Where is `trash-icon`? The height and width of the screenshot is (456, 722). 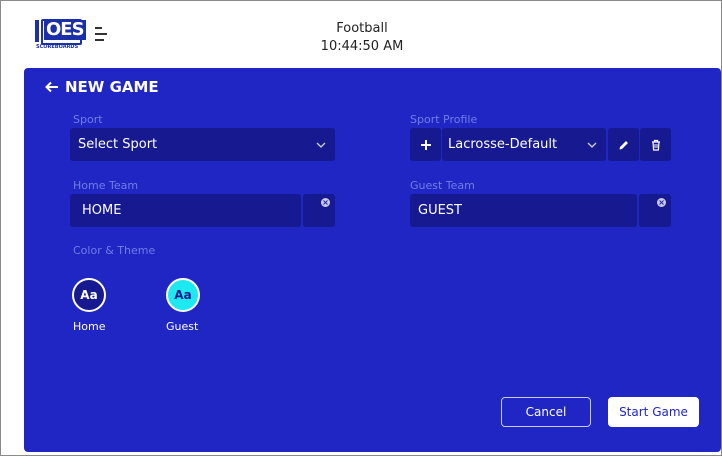 trash-icon is located at coordinates (655, 145).